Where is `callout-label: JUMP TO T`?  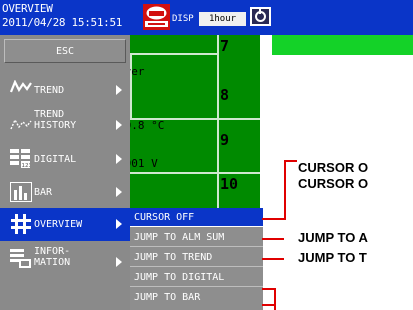
callout-label: JUMP TO T is located at coordinates (332, 257).